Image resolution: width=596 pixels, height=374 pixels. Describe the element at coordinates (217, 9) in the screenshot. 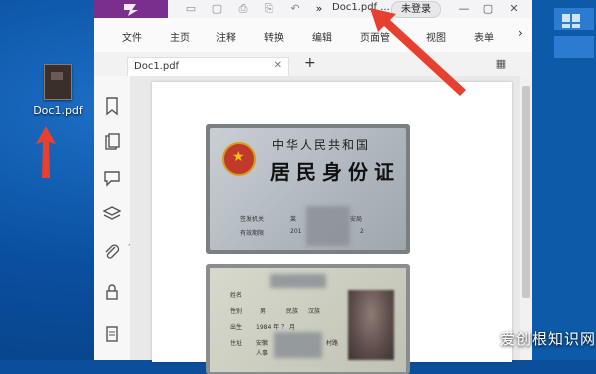

I see `save-icon: ▢` at that location.